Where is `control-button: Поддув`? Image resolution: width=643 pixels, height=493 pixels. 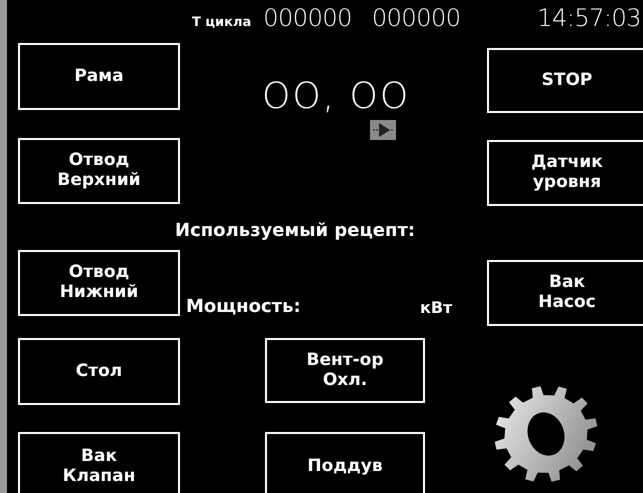
control-button: Поддув is located at coordinates (345, 462).